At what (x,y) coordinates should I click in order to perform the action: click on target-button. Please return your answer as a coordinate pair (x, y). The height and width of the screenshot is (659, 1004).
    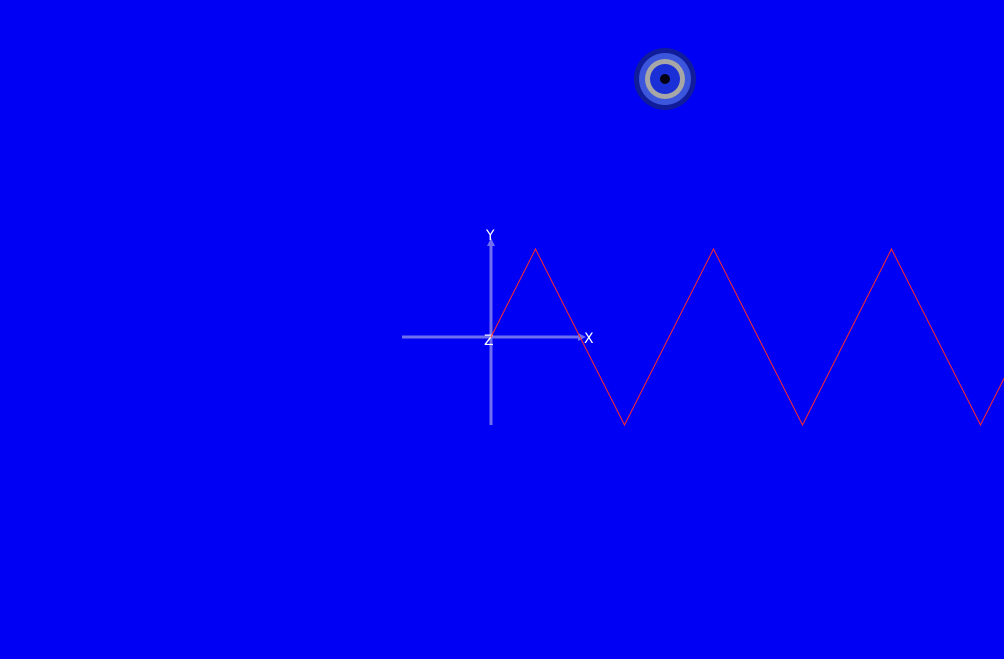
    Looking at the image, I should click on (665, 79).